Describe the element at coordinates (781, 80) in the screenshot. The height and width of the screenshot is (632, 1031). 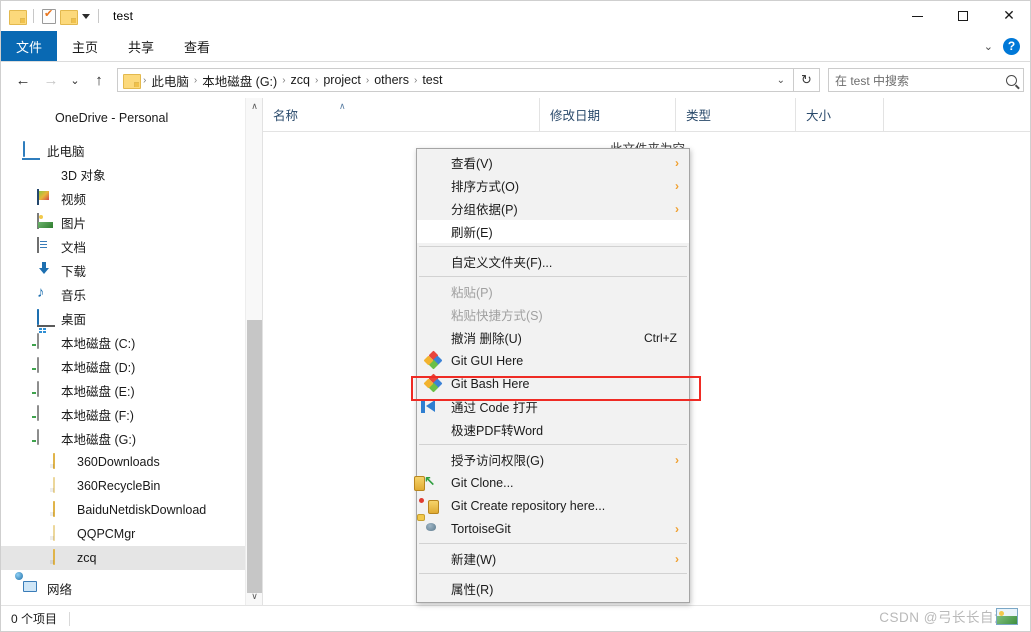
I see `address-dropdown-icon: ⌄` at that location.